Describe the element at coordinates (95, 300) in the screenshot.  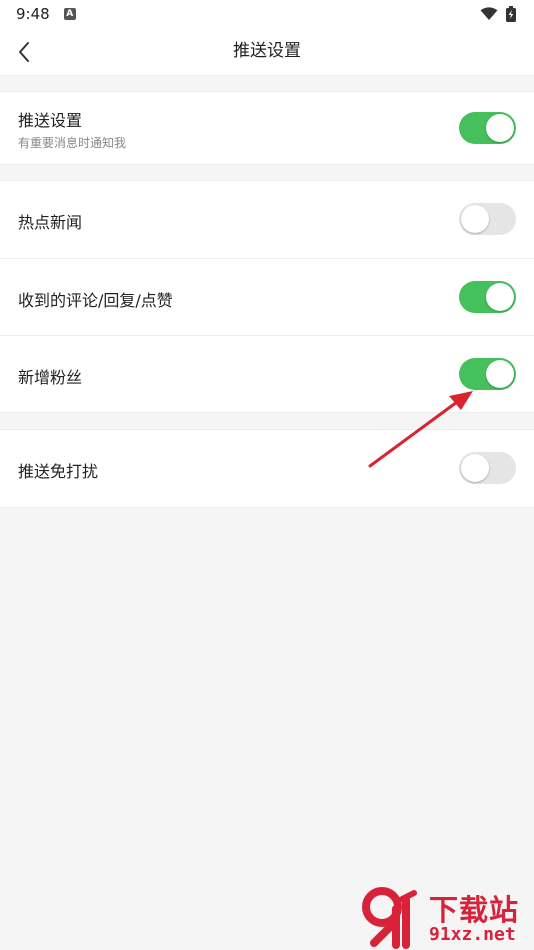
I see `setting-title-comments: 收到的评论/回复/点赞` at that location.